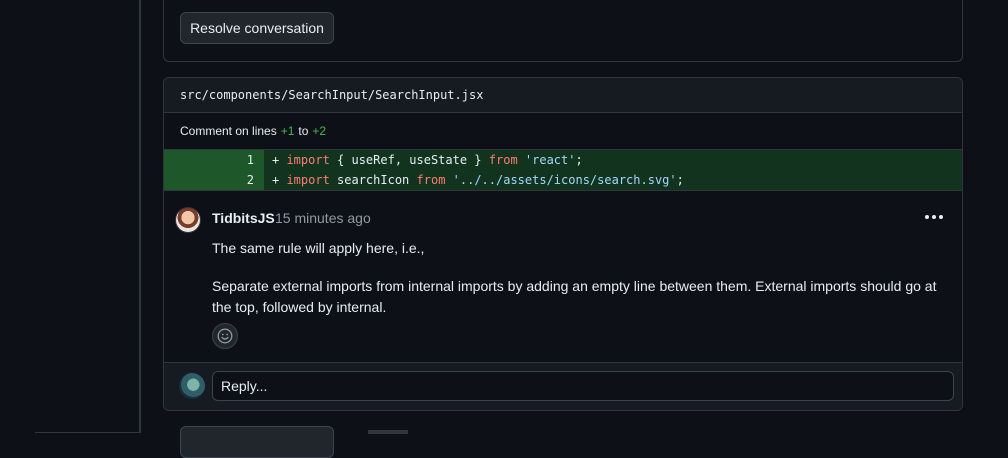  Describe the element at coordinates (934, 217) in the screenshot. I see `kebab-horizontal-icon` at that location.